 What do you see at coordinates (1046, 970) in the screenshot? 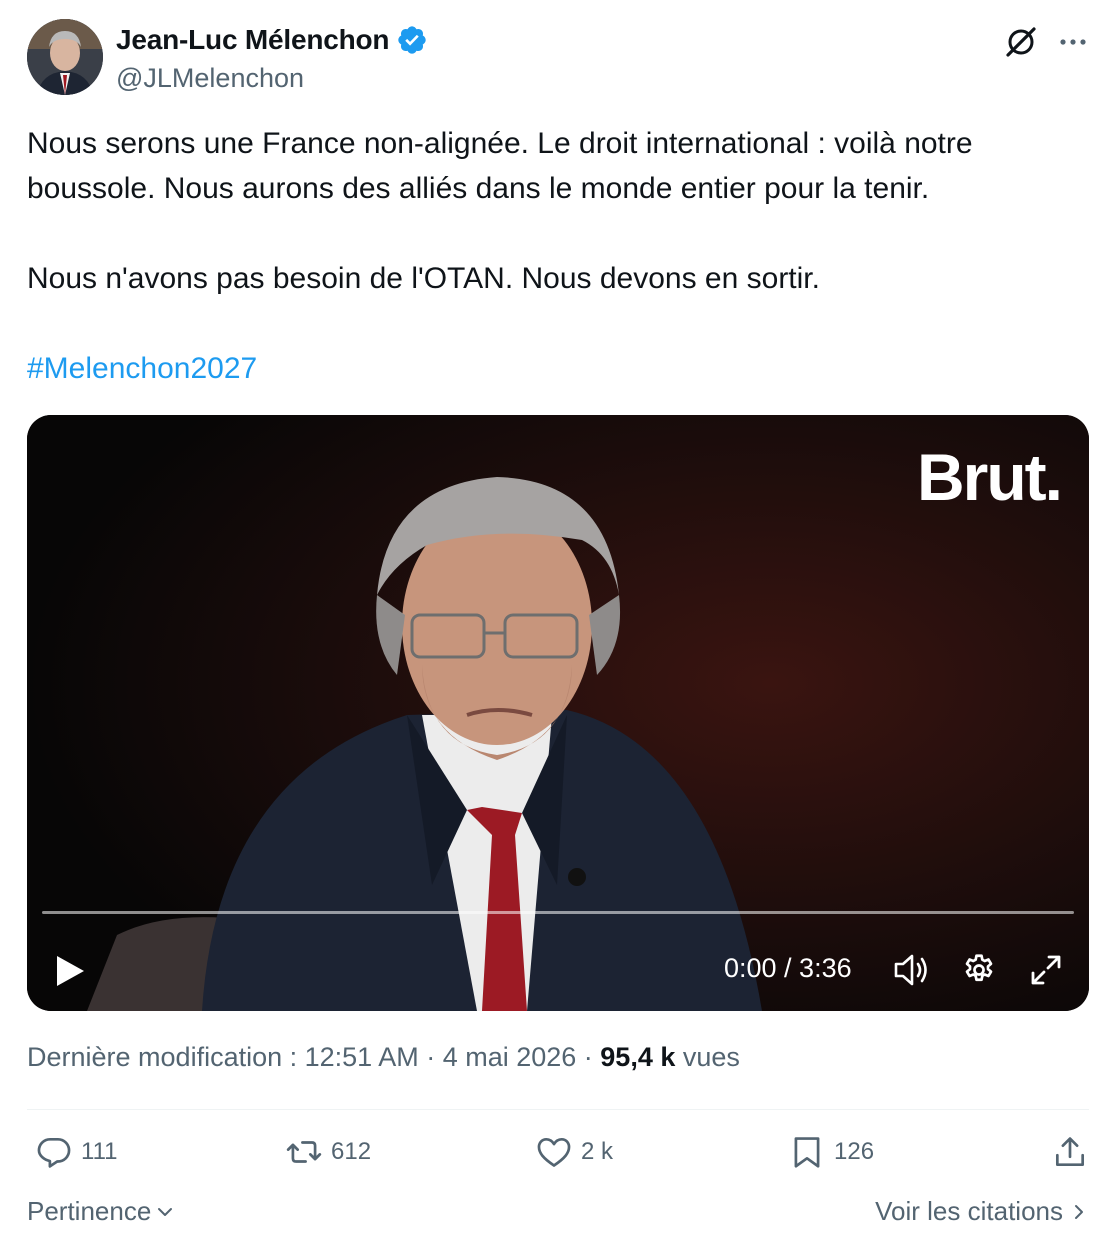
I see `fullscreen-icon` at bounding box center [1046, 970].